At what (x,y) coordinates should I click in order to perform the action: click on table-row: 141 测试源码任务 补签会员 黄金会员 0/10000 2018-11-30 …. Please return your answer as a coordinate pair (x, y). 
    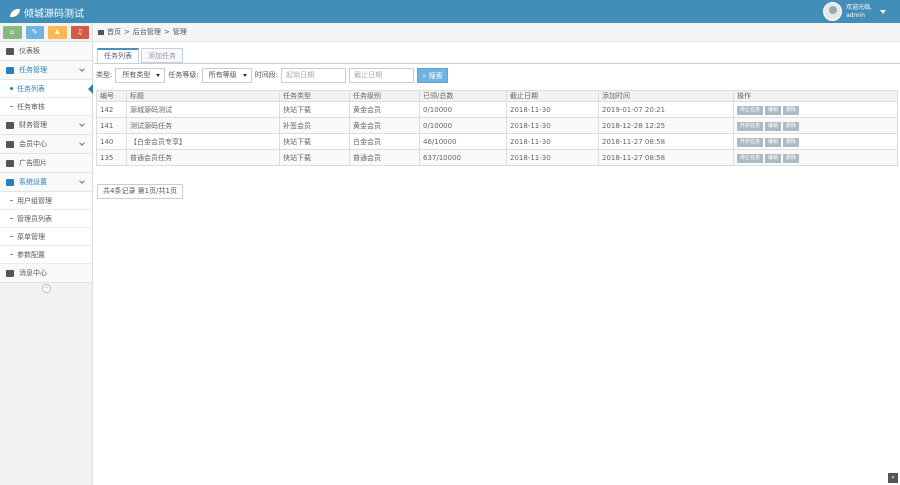
    Looking at the image, I should click on (497, 125).